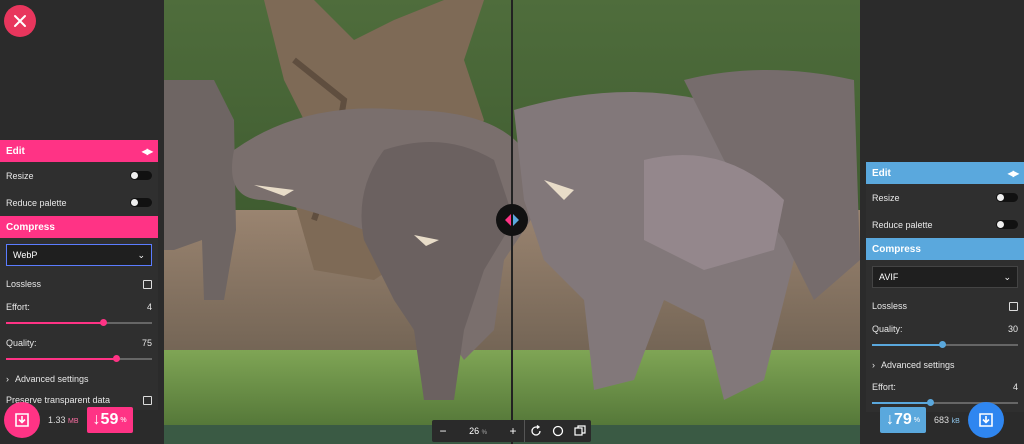  I want to click on left-output-bar: 1.33 MB ↓59 %, so click(79, 420).